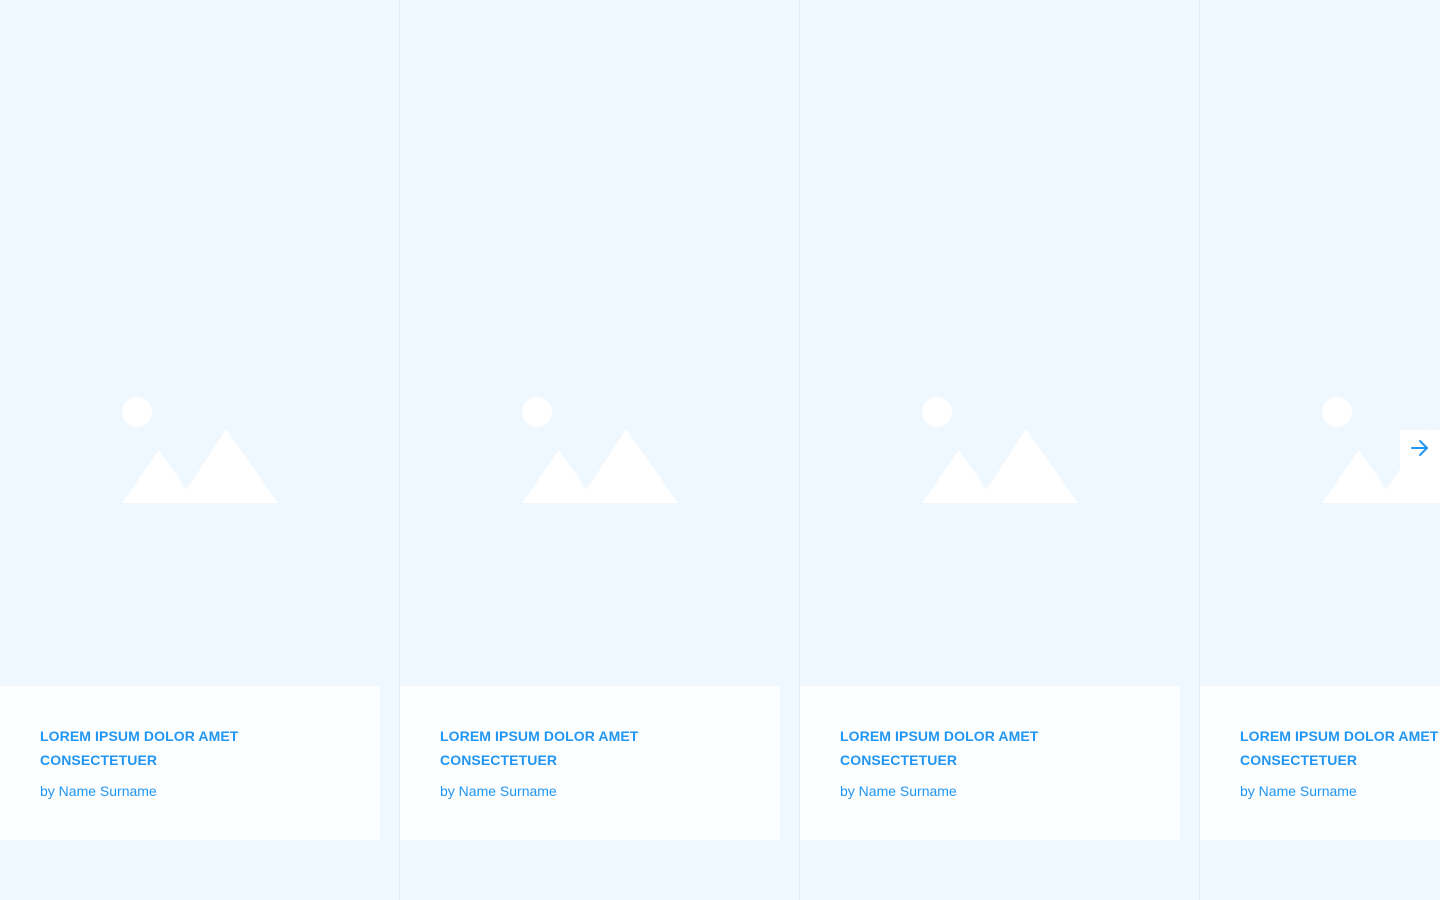 The height and width of the screenshot is (900, 1440). I want to click on arrow-right-icon, so click(1420, 450).